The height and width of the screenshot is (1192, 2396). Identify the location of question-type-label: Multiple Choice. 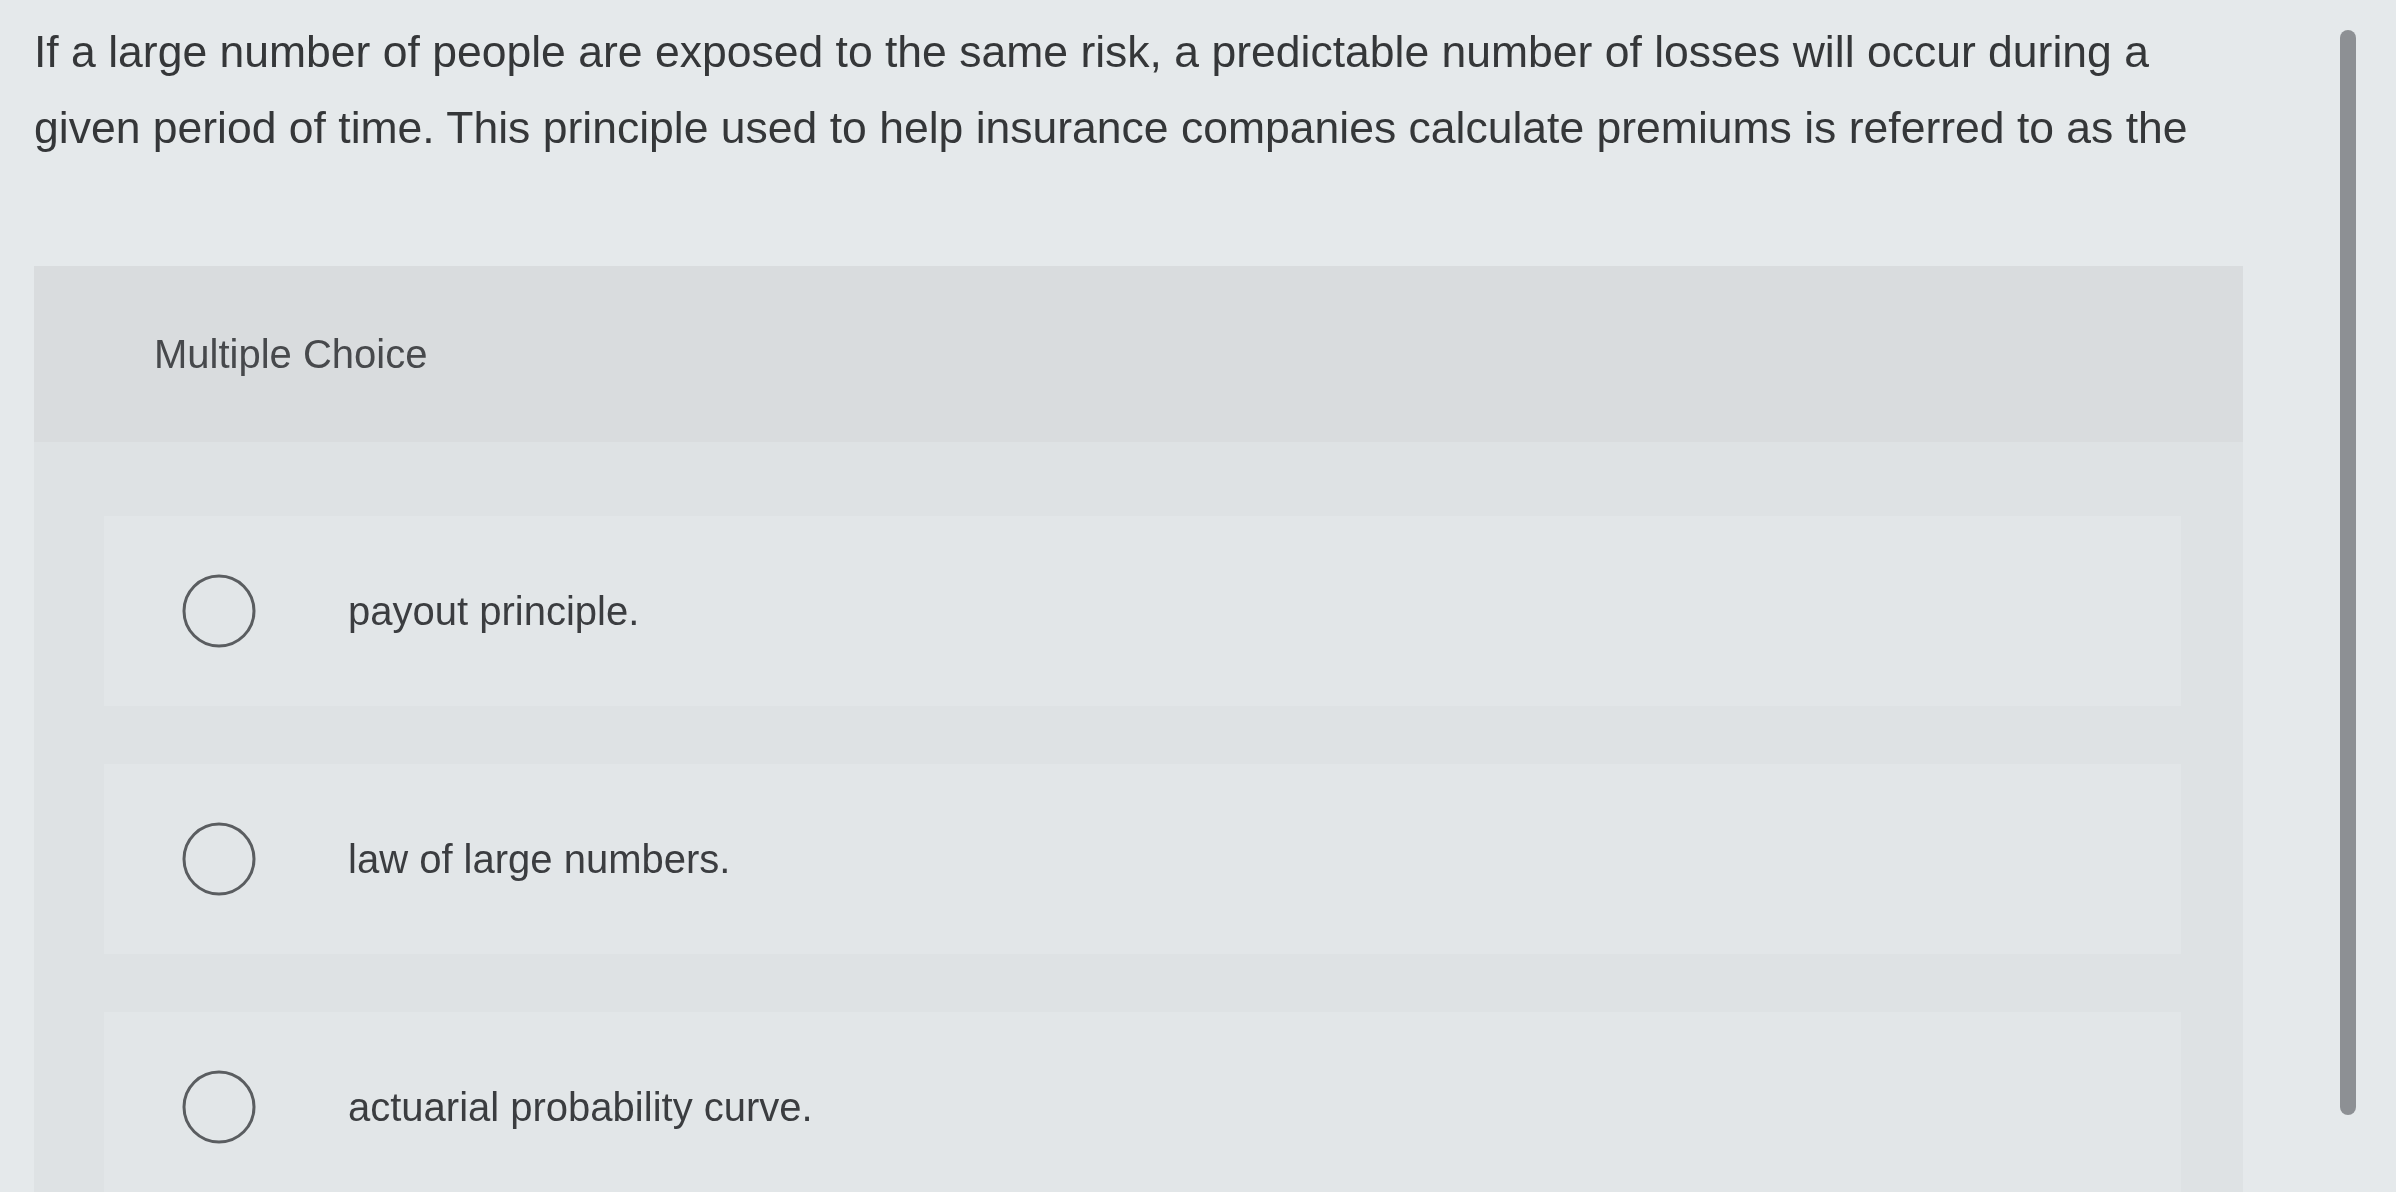
(291, 354).